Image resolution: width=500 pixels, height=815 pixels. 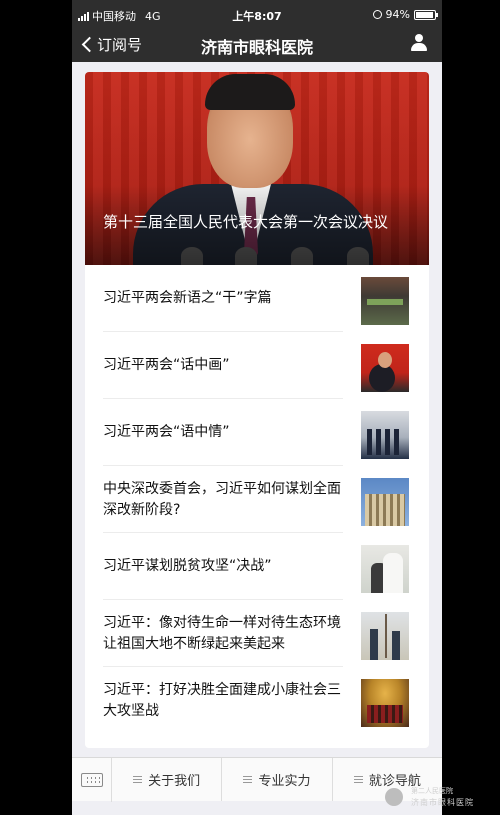 What do you see at coordinates (397, 14) in the screenshot?
I see `battery-percent: 94%` at bounding box center [397, 14].